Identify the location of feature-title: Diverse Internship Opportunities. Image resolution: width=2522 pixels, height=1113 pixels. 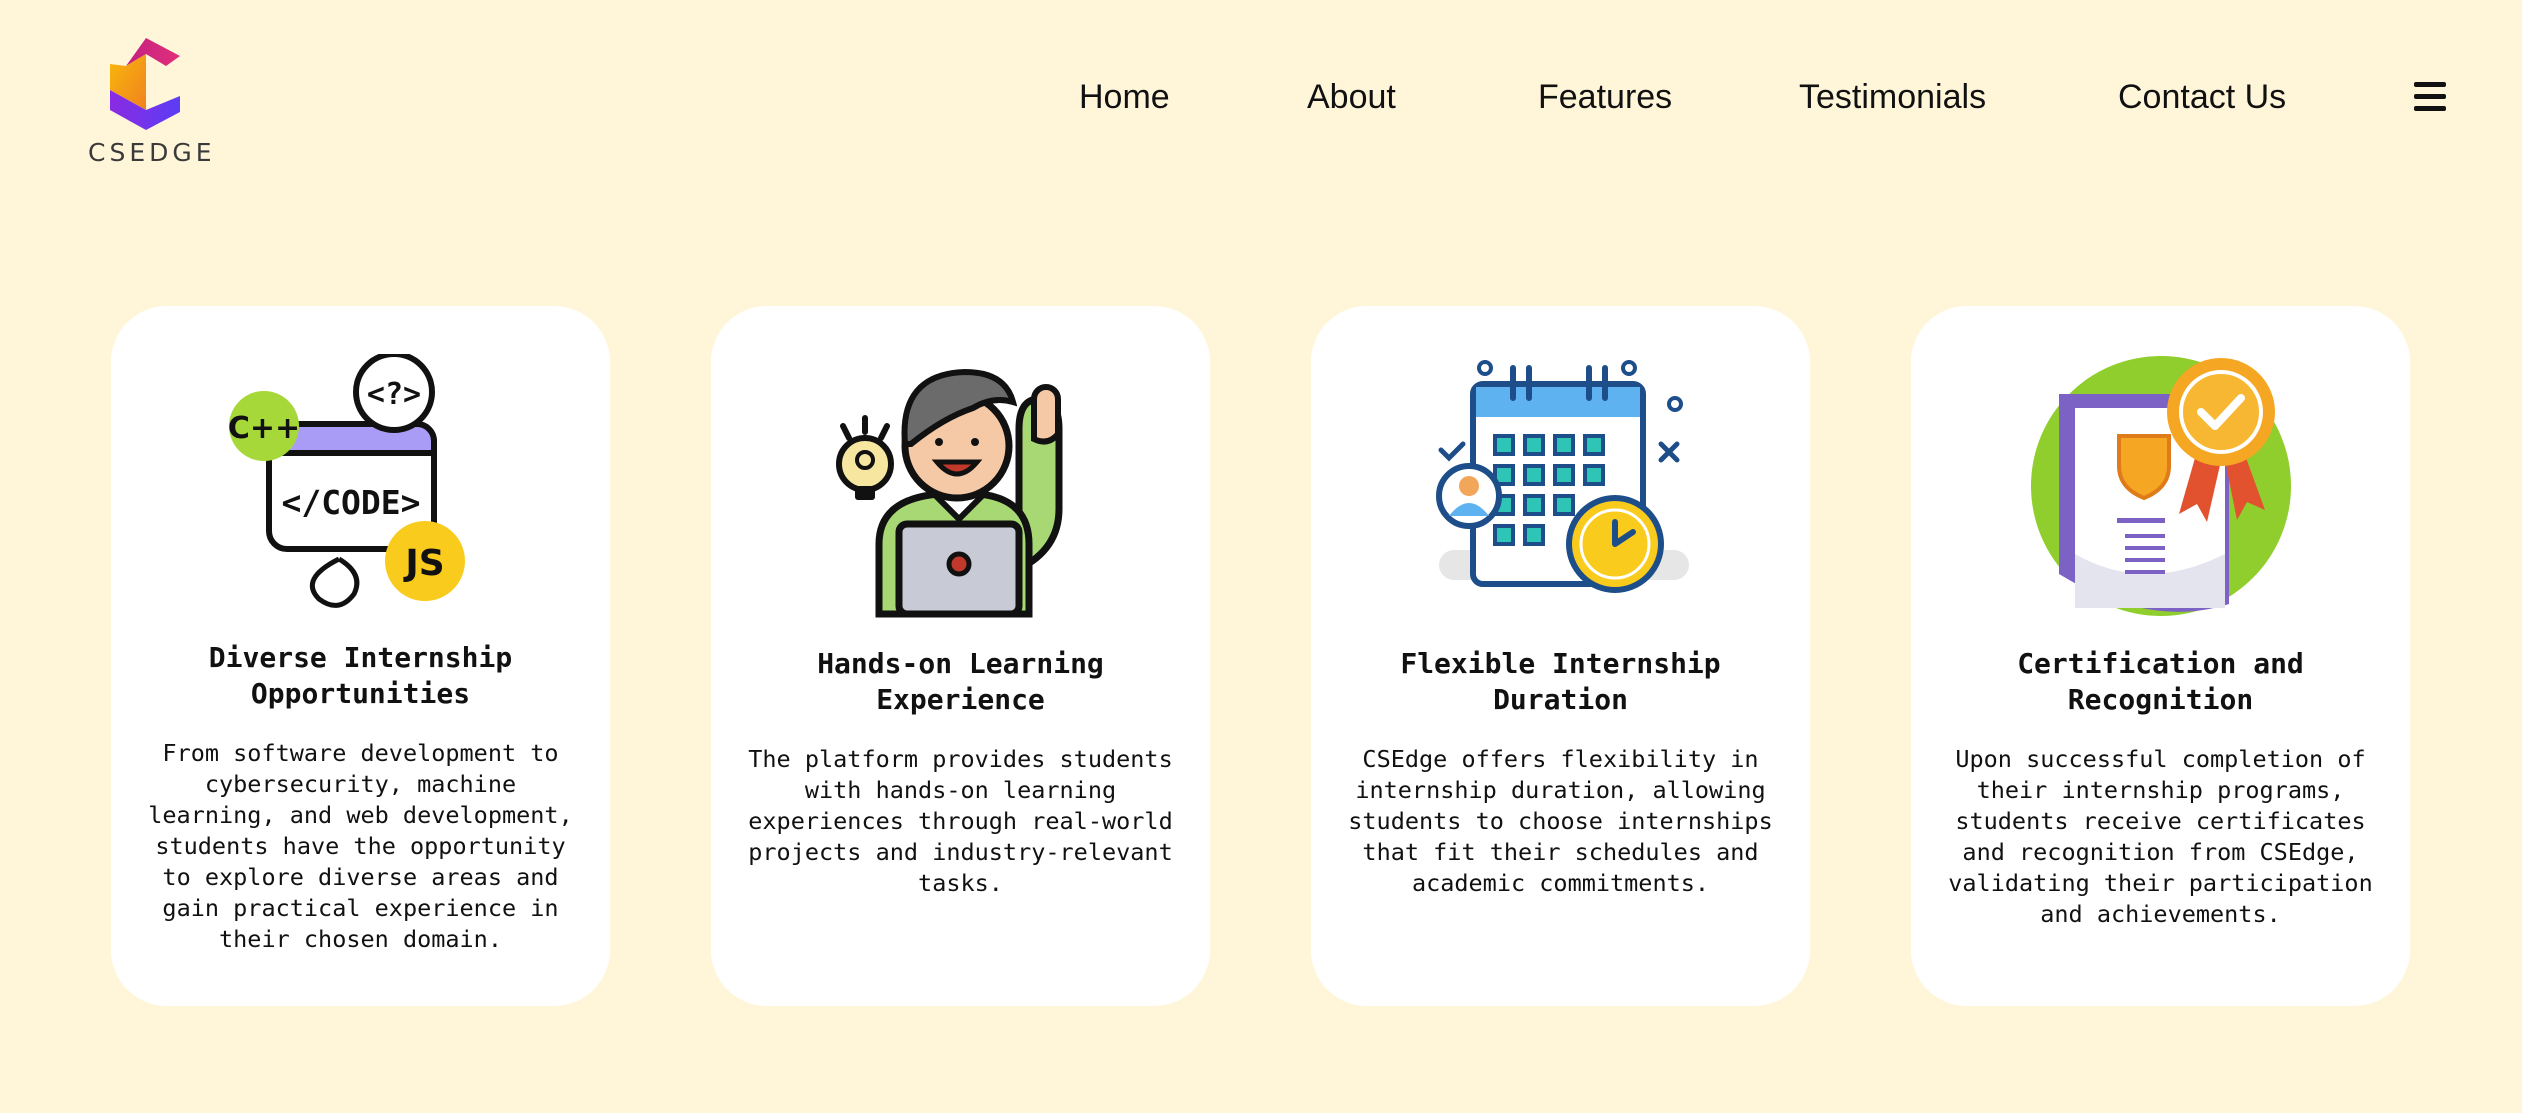
(360, 675).